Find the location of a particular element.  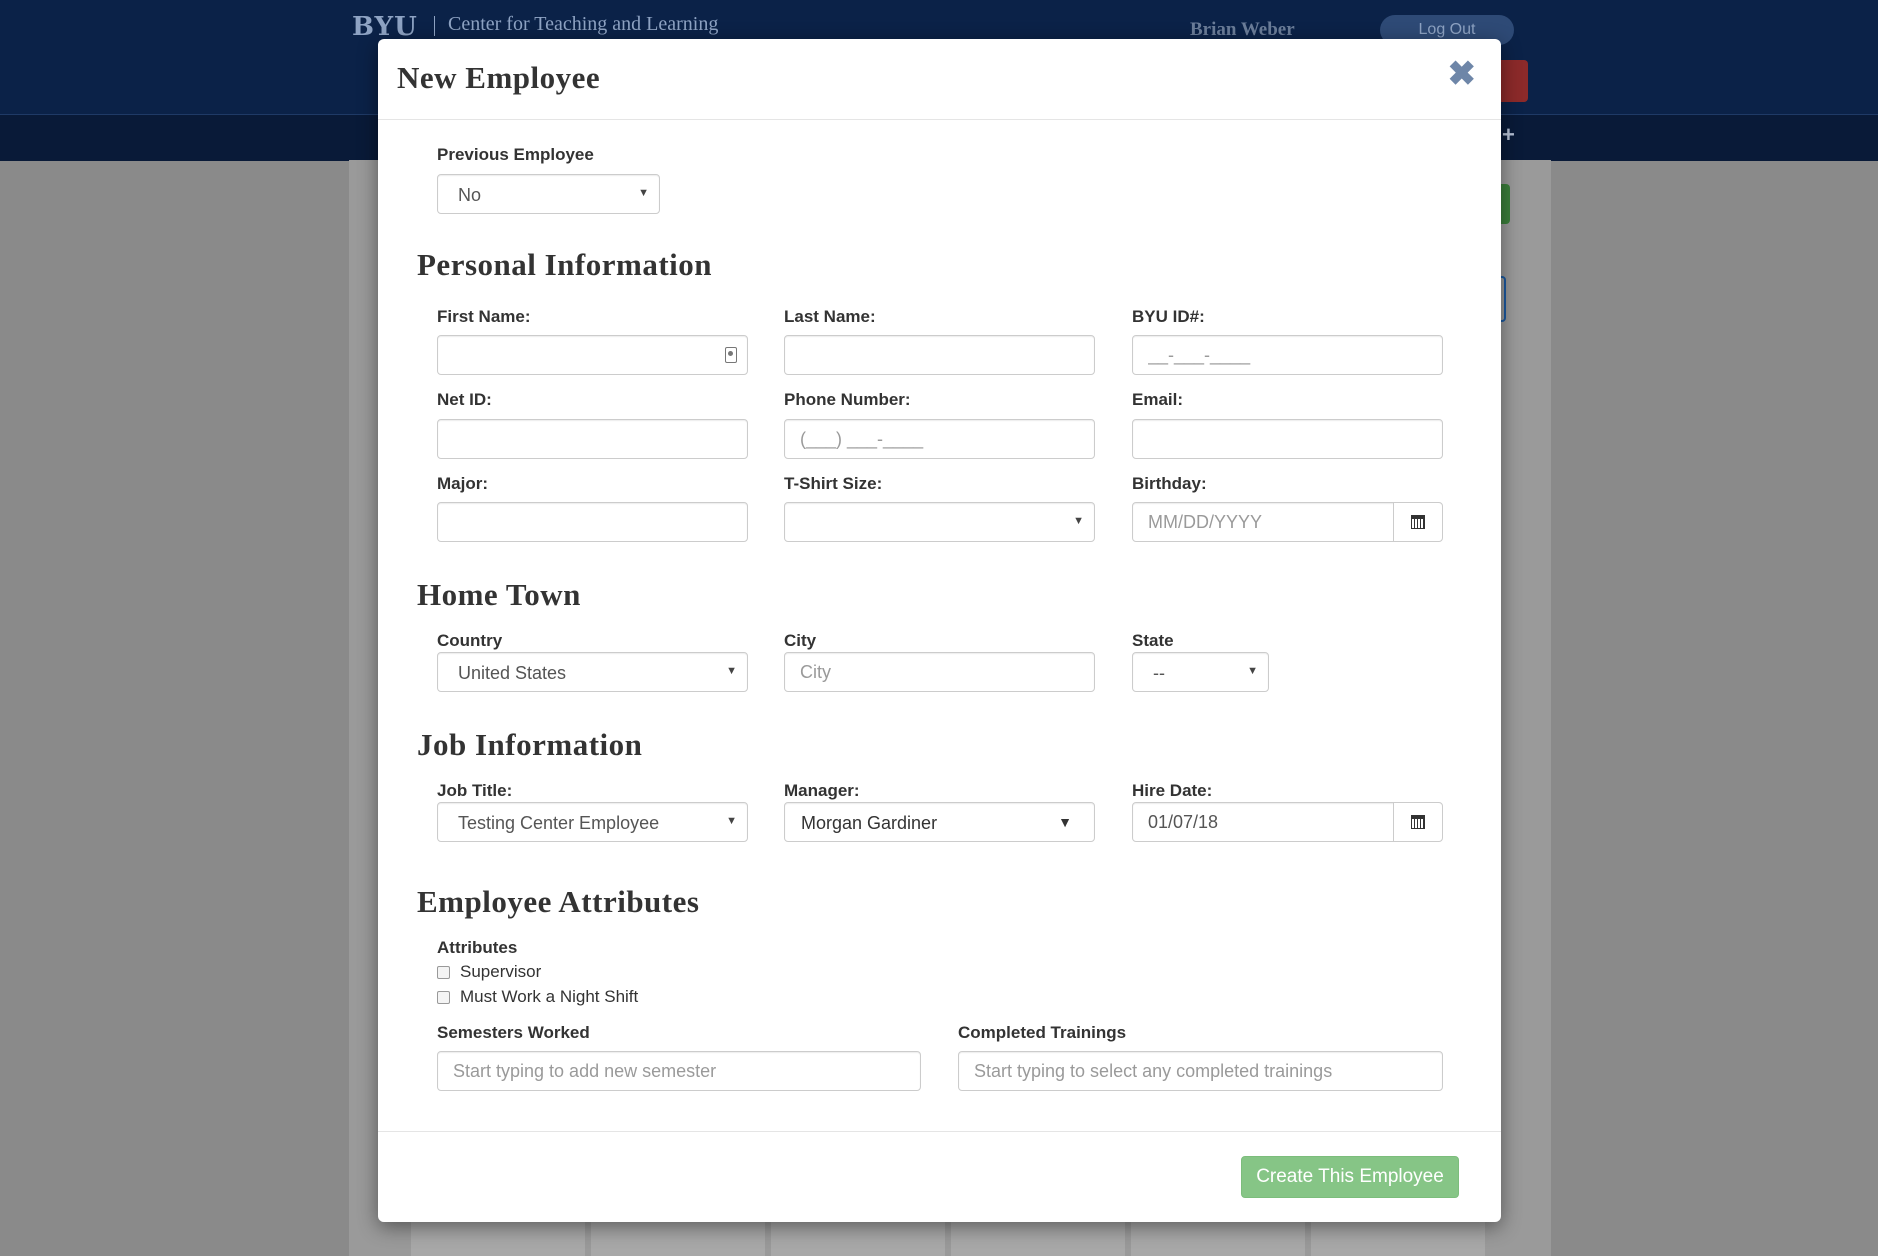

section-home-town: Home Town is located at coordinates (499, 594).